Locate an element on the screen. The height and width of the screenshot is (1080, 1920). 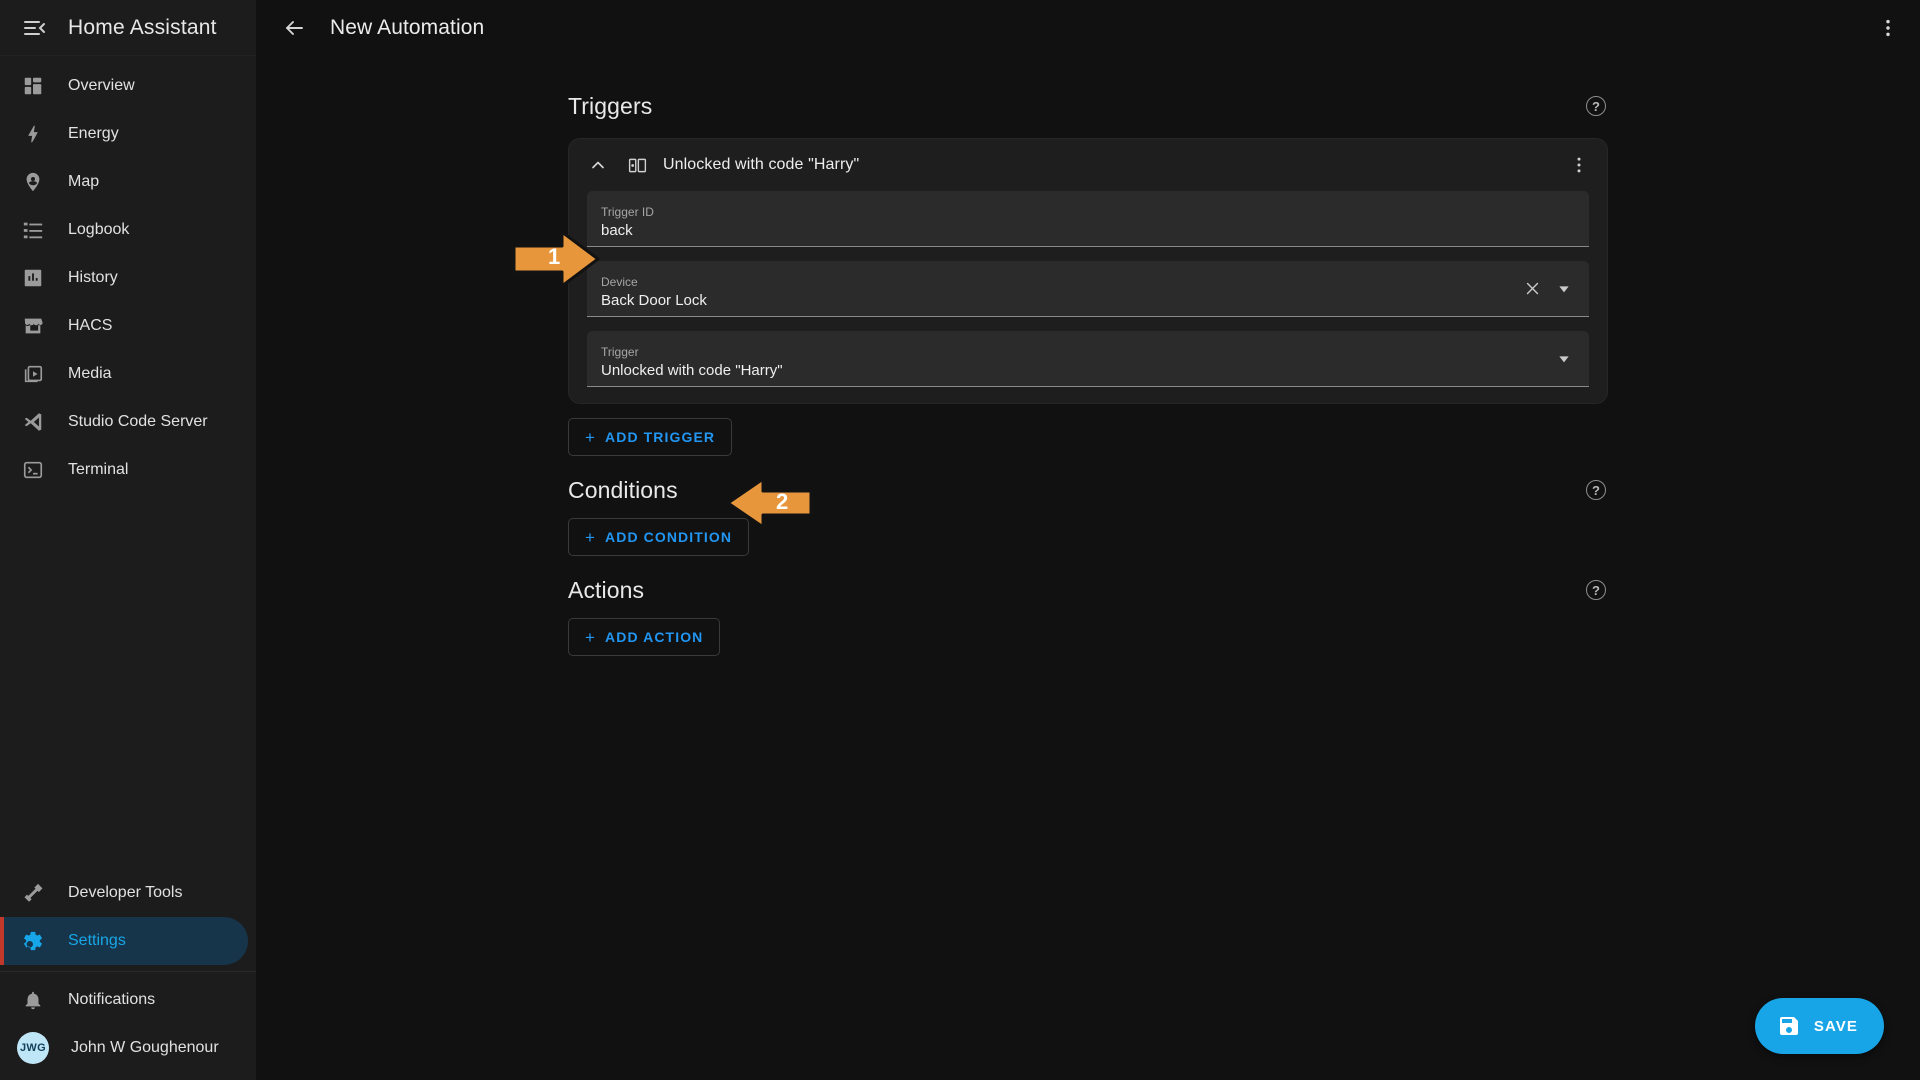
actions-title: Actions is located at coordinates (606, 589).